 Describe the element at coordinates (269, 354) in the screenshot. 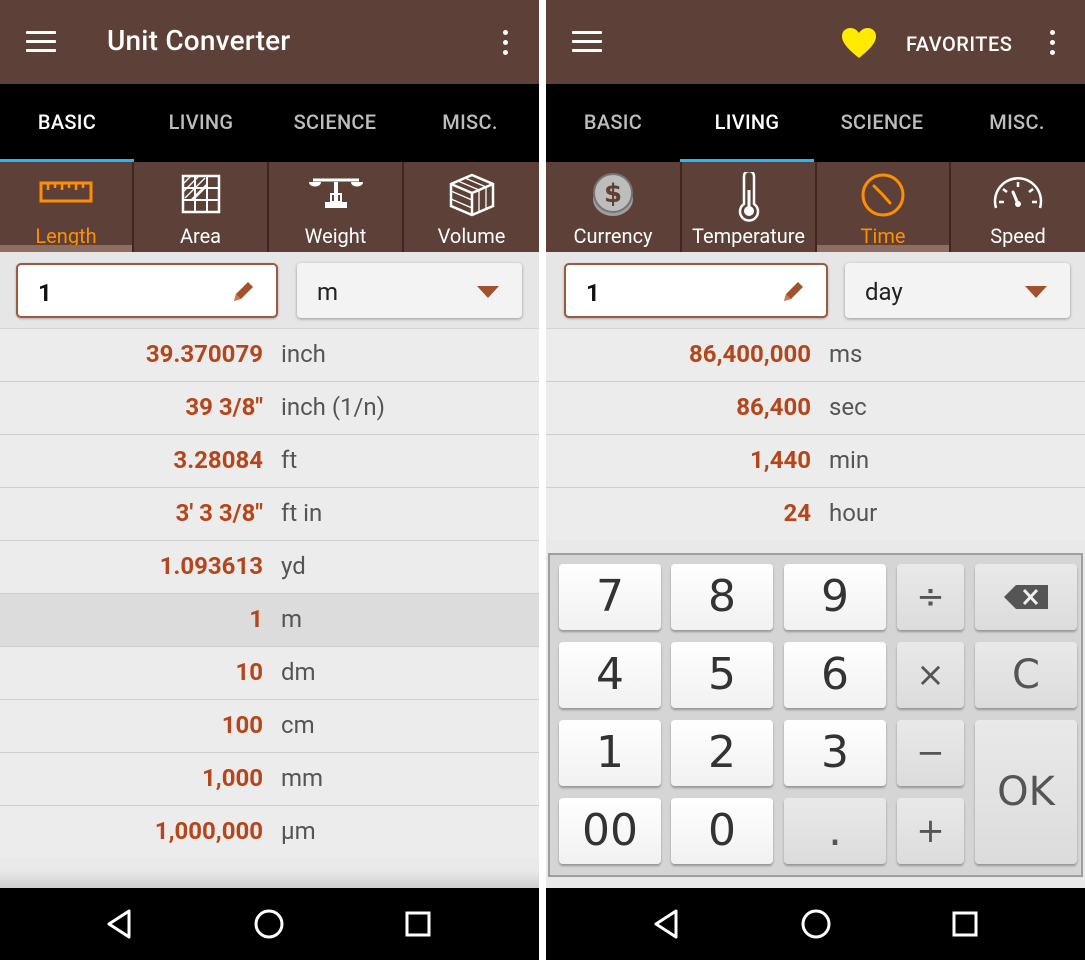

I see `result-row: 39.370079 inch` at that location.